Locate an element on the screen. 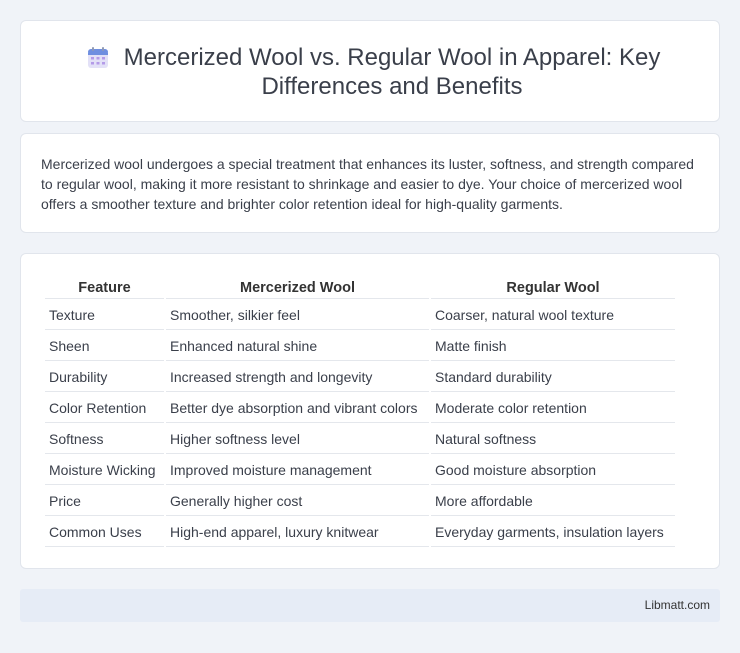  table-cell: Everyday garments, insulation layers is located at coordinates (553, 532).